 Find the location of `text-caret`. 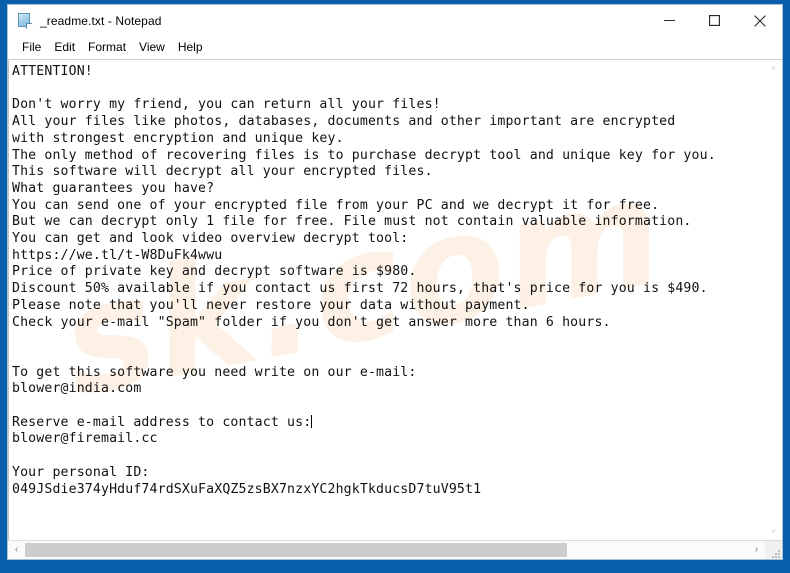

text-caret is located at coordinates (312, 421).